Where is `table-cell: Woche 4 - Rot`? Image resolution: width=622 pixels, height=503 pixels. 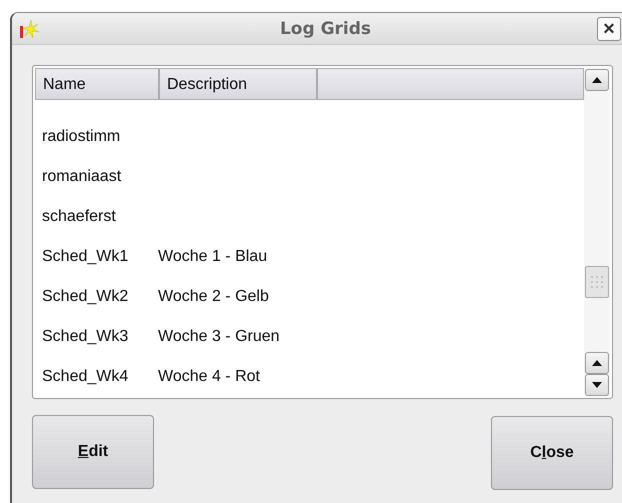
table-cell: Woche 4 - Rot is located at coordinates (209, 377).